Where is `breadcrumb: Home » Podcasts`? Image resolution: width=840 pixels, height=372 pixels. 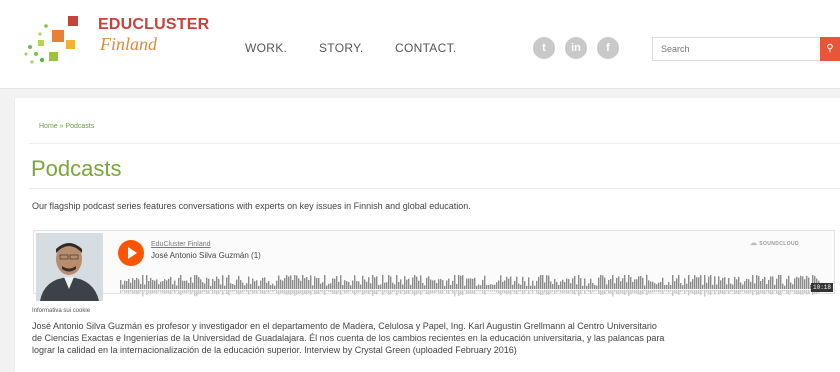 breadcrumb: Home » Podcasts is located at coordinates (66, 126).